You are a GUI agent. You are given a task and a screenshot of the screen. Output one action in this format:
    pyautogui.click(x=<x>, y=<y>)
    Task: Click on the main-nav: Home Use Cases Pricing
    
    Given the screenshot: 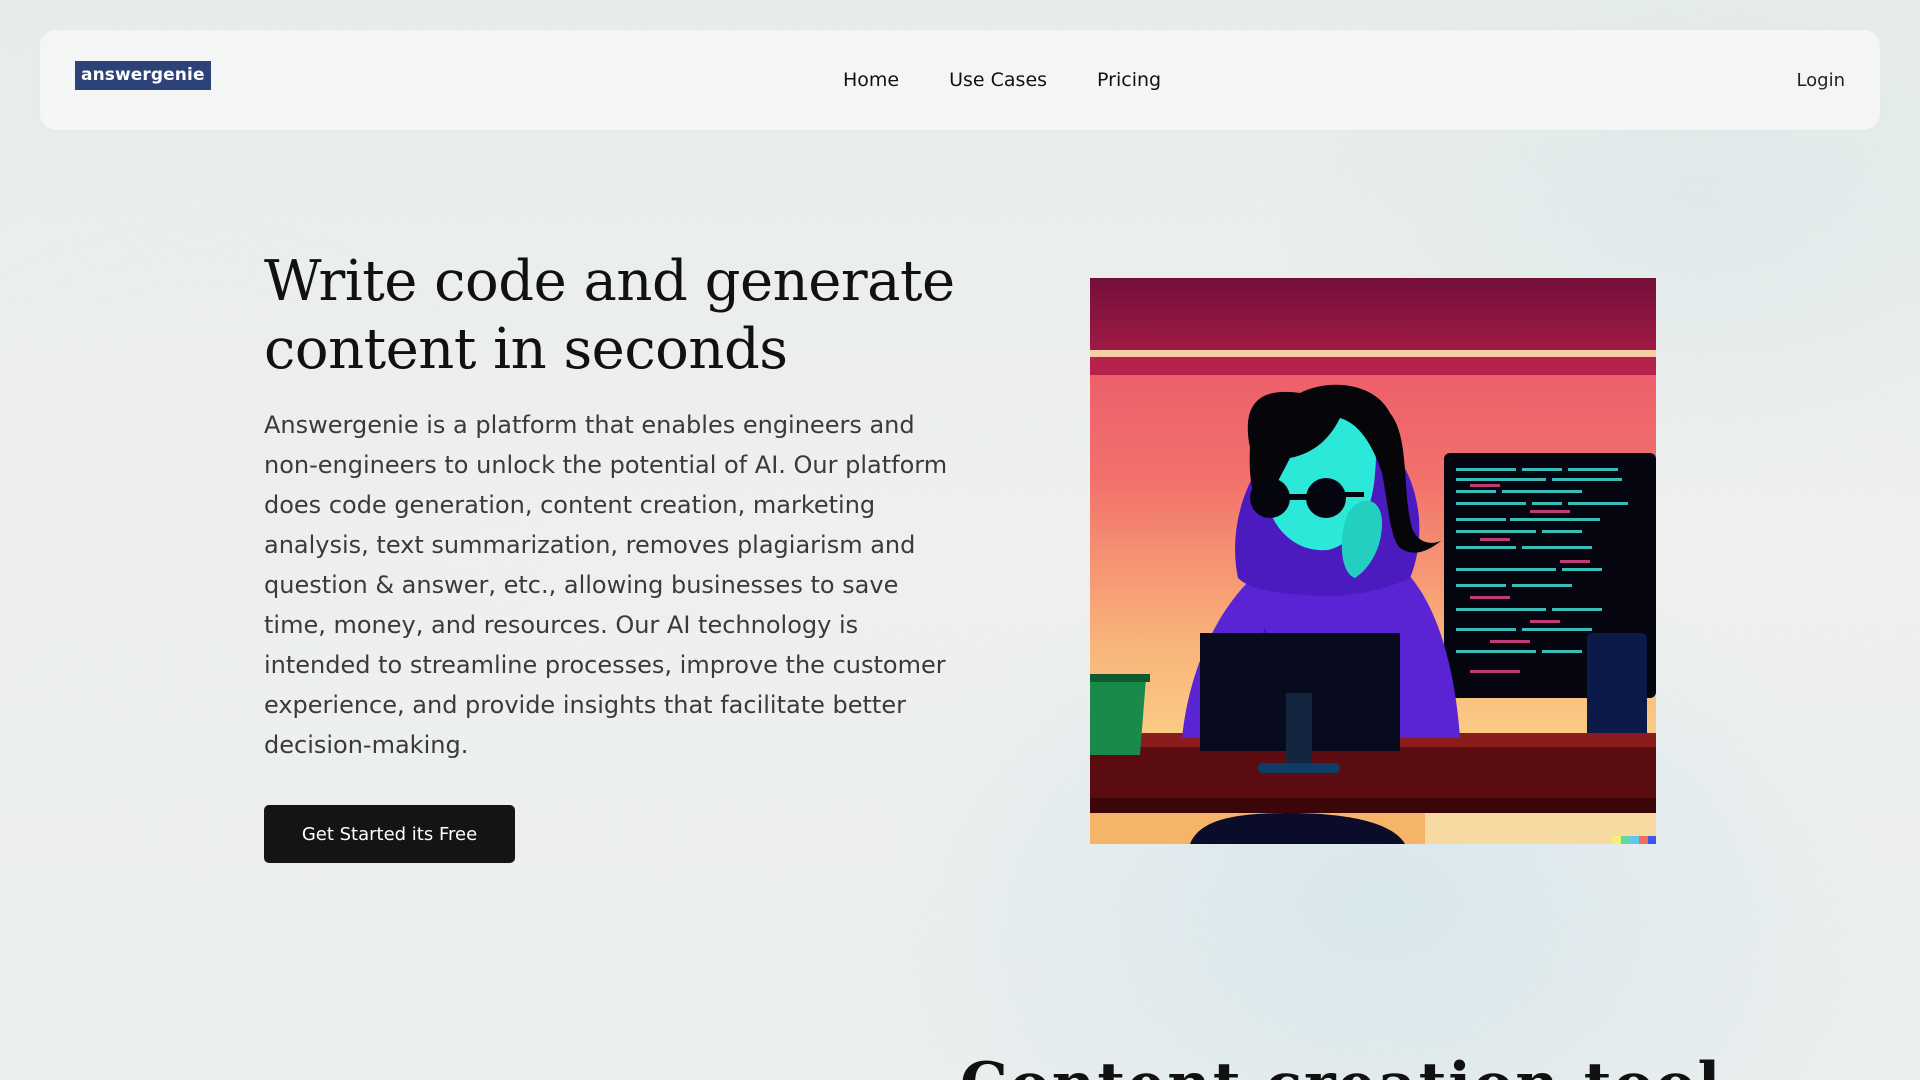 What is the action you would take?
    pyautogui.click(x=1002, y=80)
    